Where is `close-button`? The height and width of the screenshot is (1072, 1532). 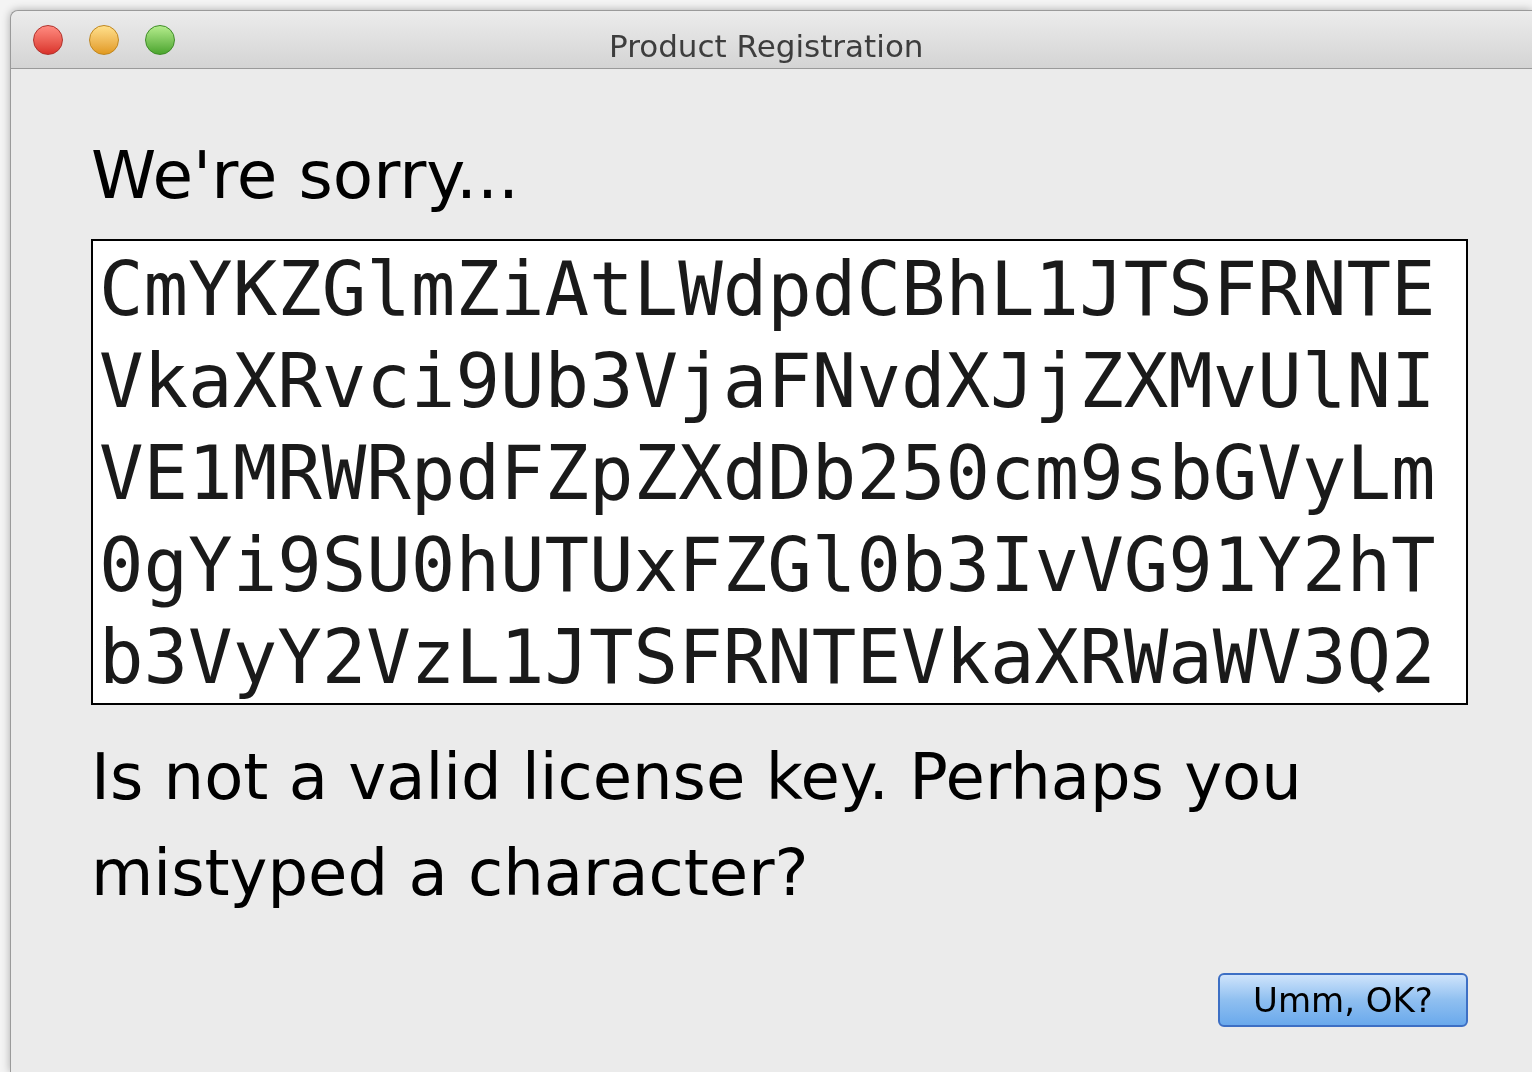 close-button is located at coordinates (48, 39).